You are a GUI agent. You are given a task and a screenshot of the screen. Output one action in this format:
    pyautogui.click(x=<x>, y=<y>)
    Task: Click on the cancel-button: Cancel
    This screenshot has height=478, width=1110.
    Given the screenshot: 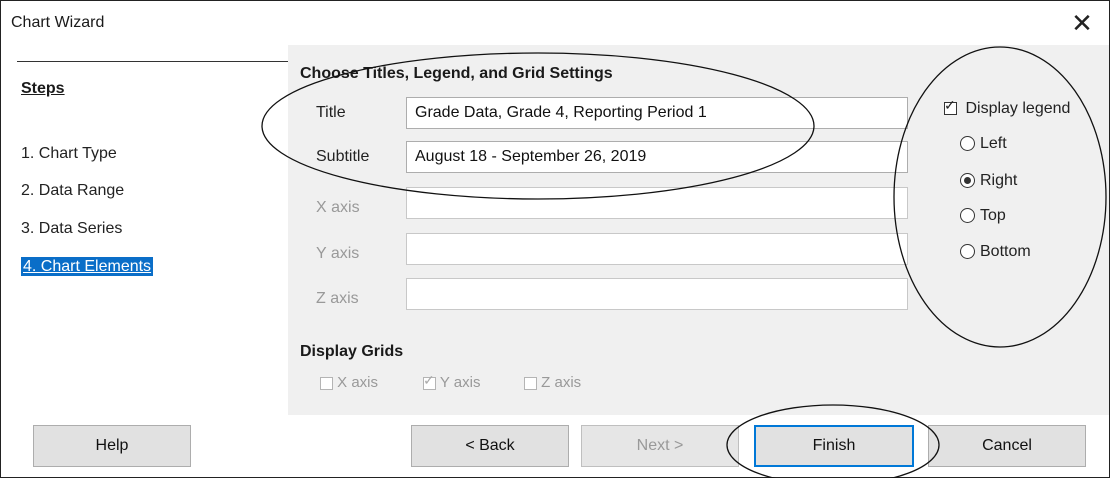 What is the action you would take?
    pyautogui.click(x=1007, y=446)
    